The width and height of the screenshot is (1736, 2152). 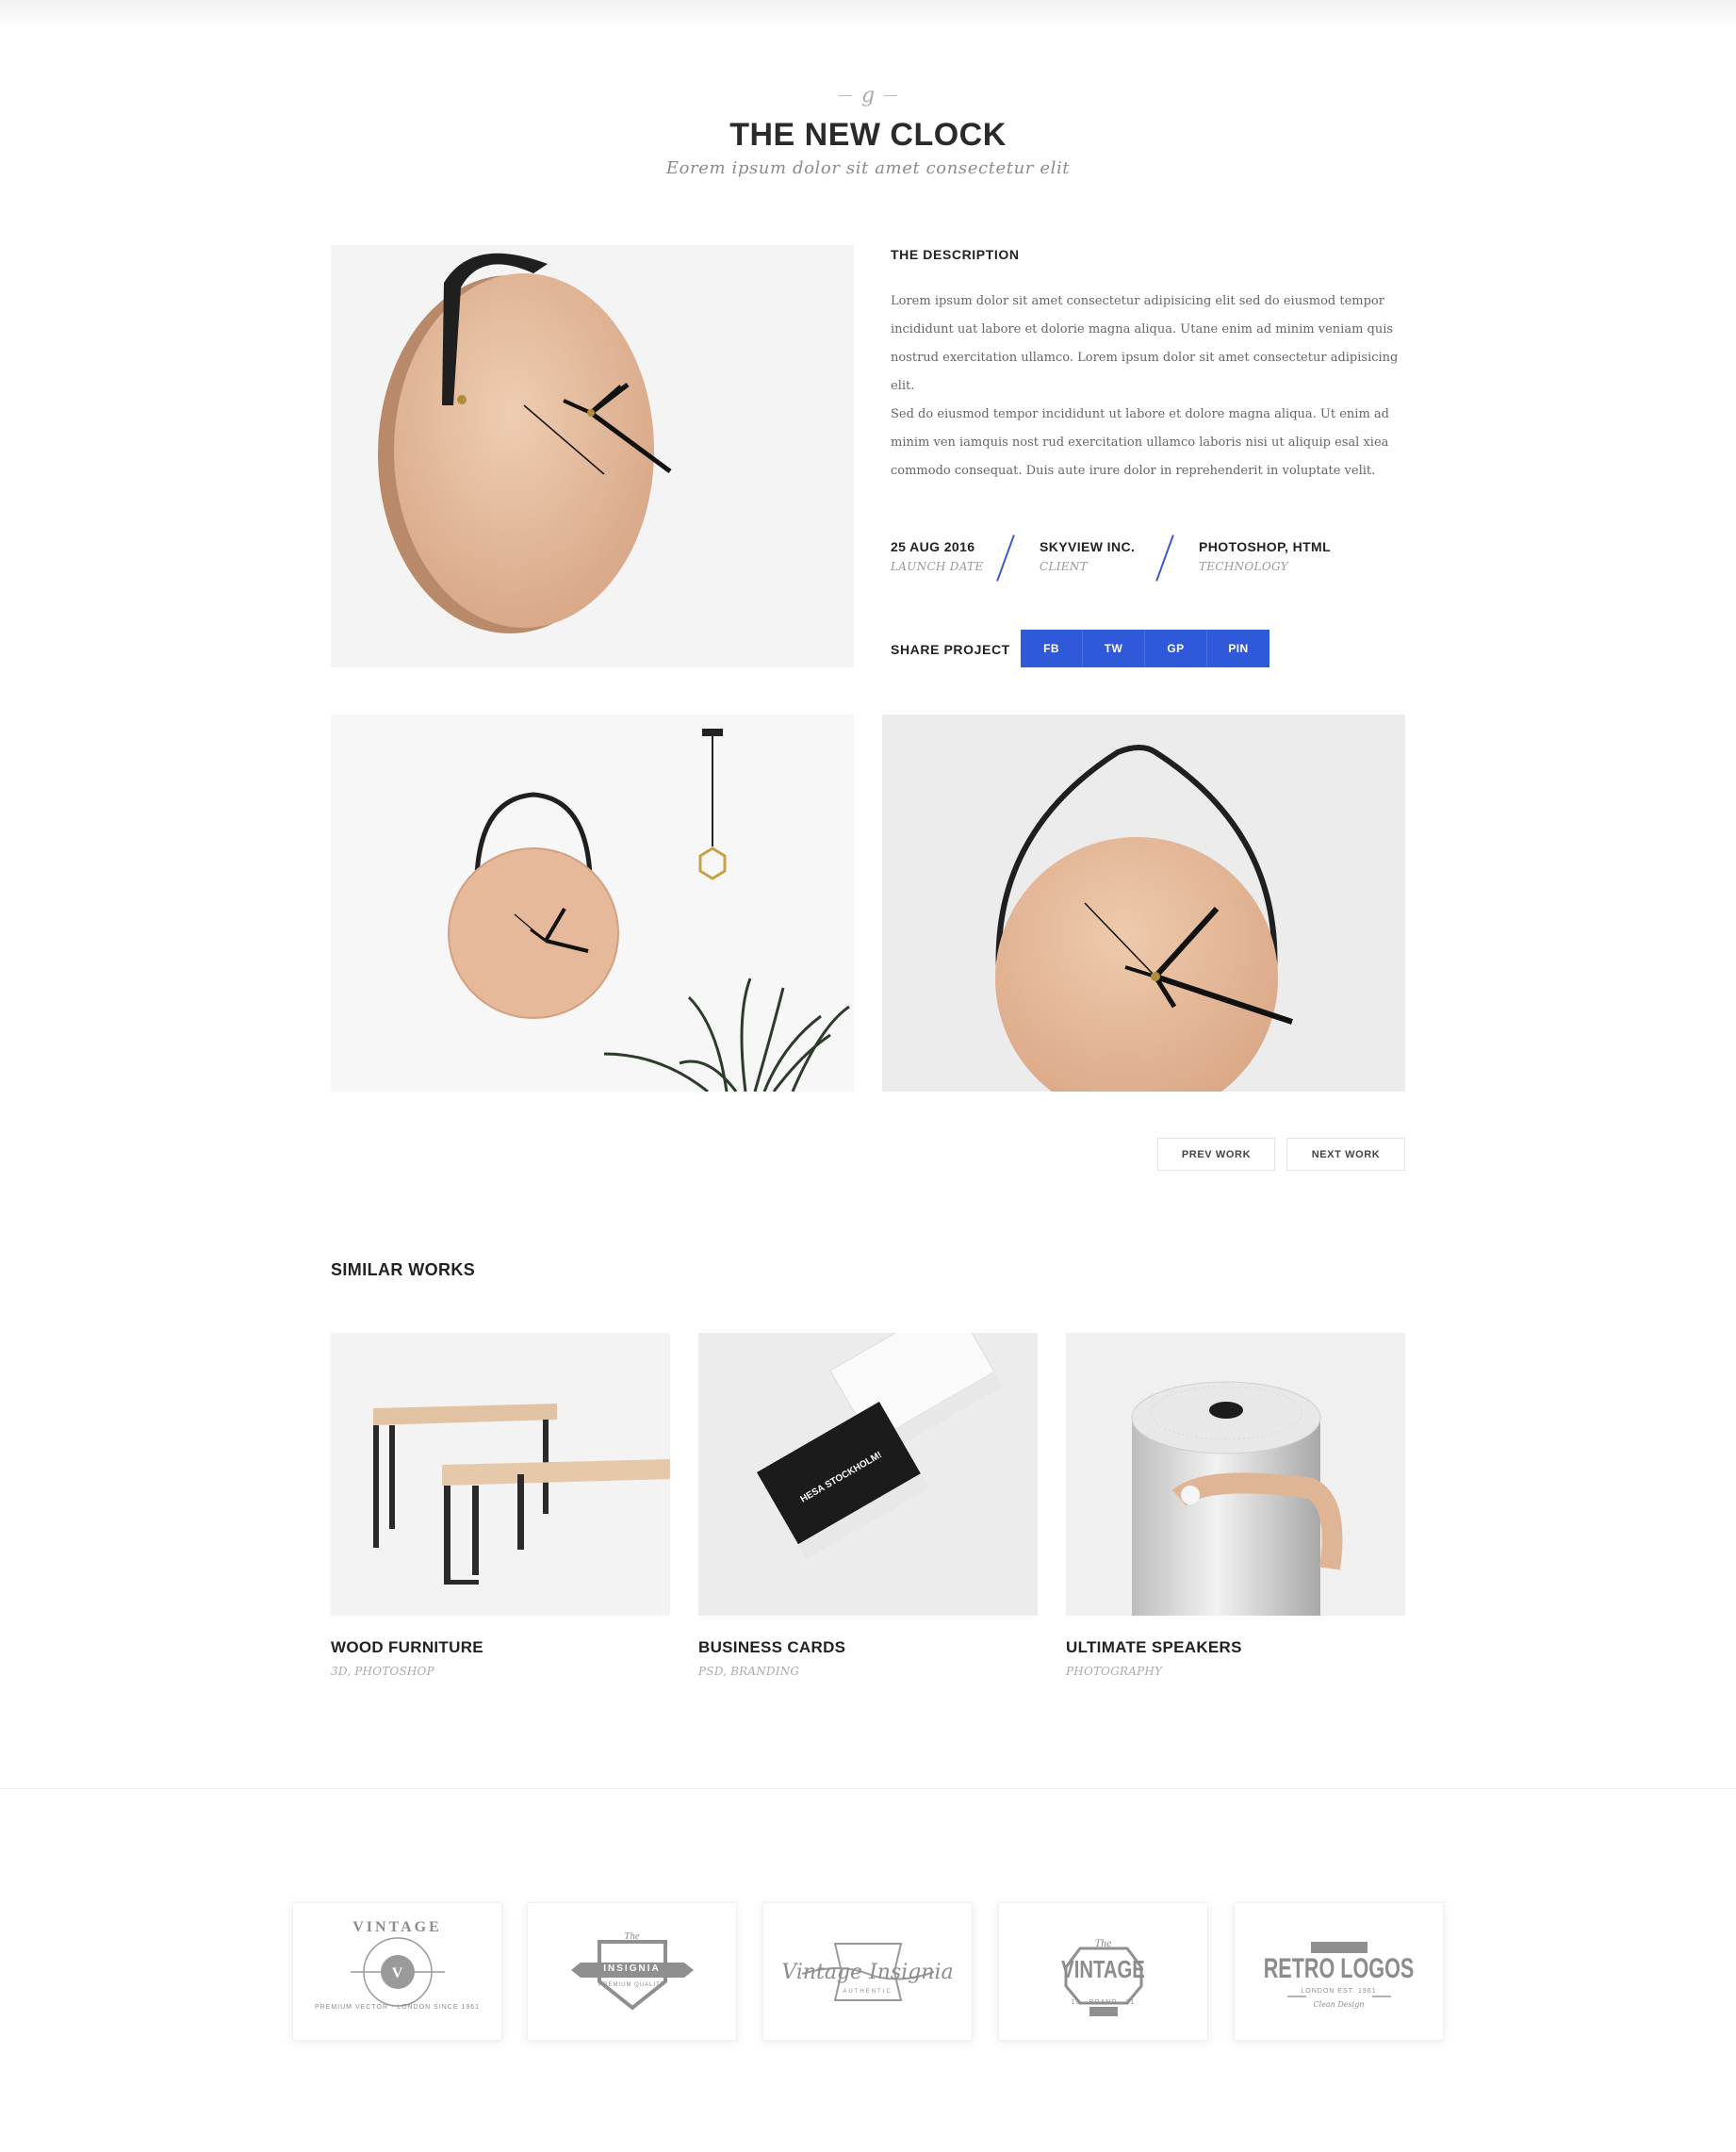 I want to click on clock-image, so click(x=592, y=456).